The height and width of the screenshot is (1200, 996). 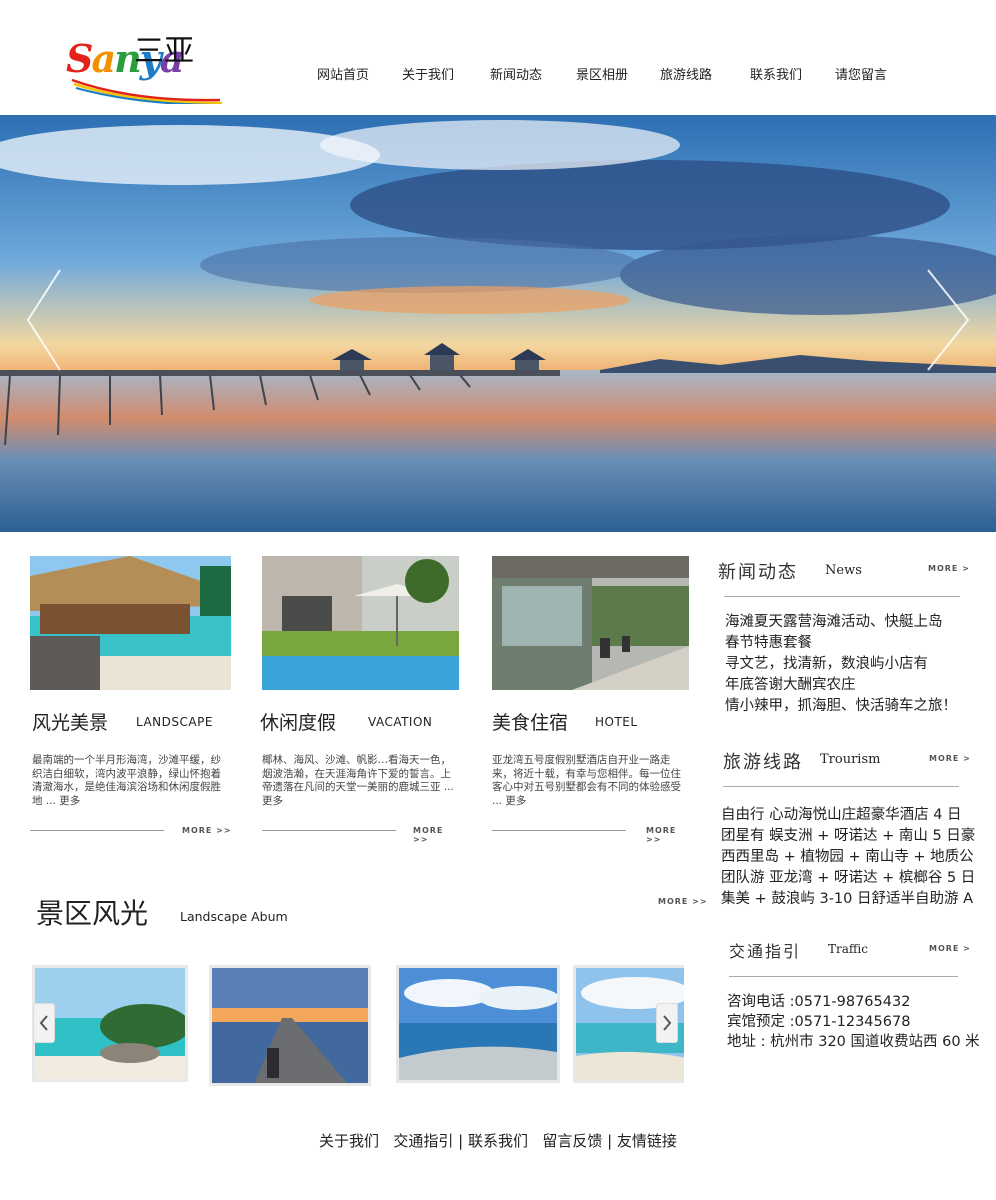 What do you see at coordinates (130, 623) in the screenshot?
I see `landscape-thumbnail-image` at bounding box center [130, 623].